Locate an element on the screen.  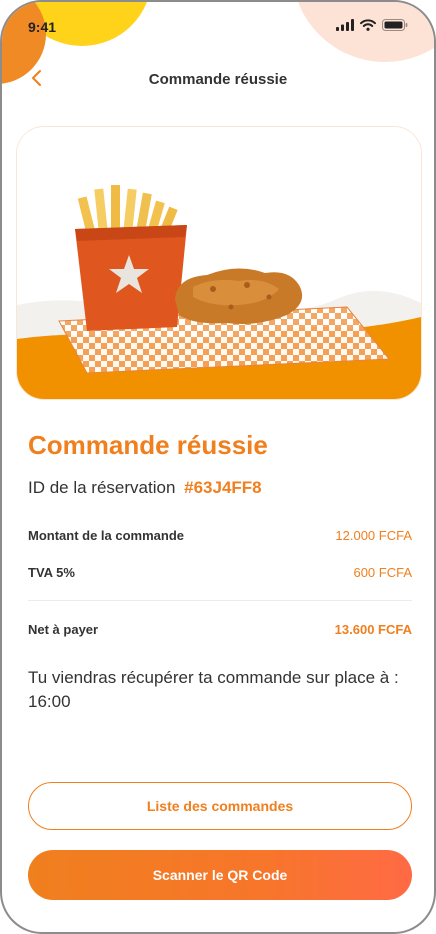
nav-header: Commande réussie is located at coordinates (218, 80).